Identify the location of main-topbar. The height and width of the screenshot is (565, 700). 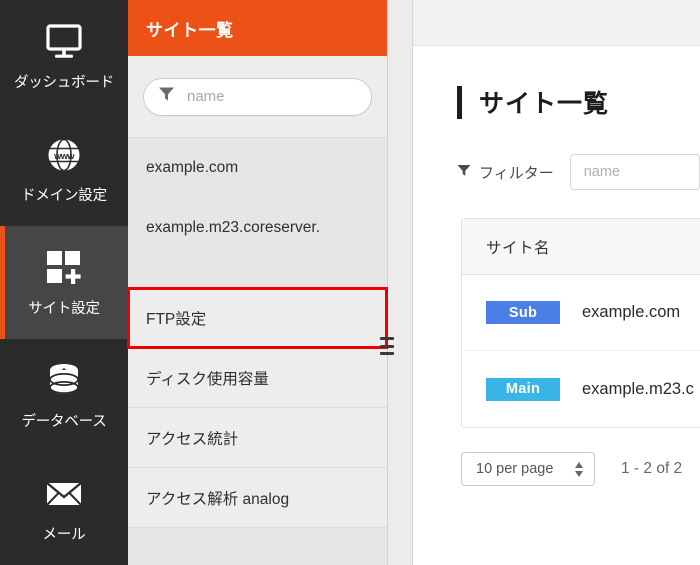
(556, 23).